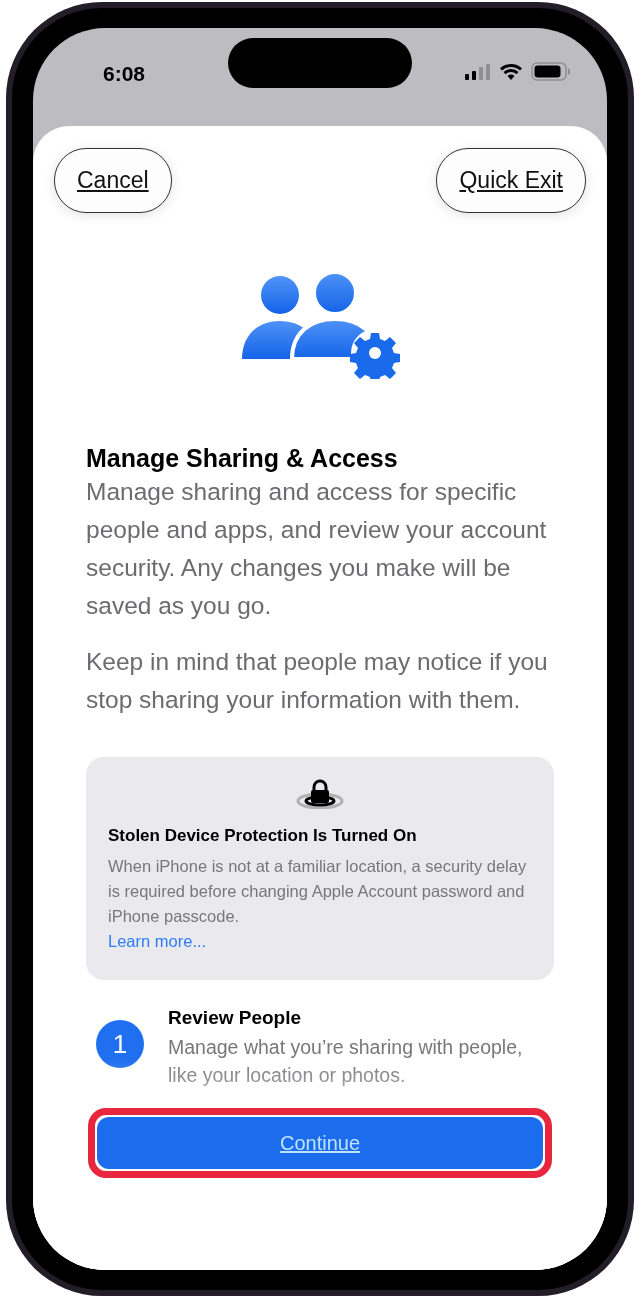 The height and width of the screenshot is (1301, 642). I want to click on signal-icon, so click(478, 71).